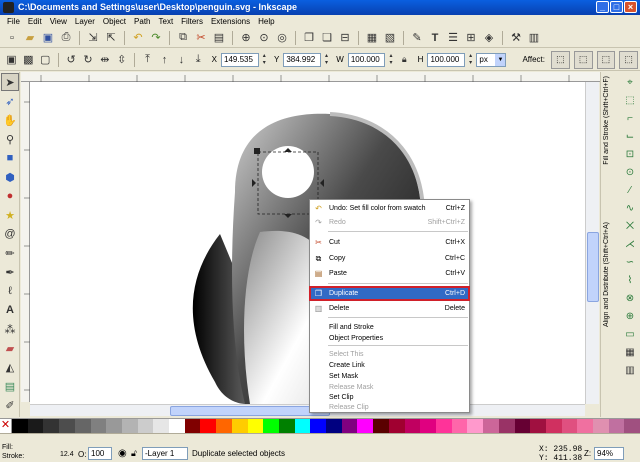 The width and height of the screenshot is (640, 462). I want to click on pen-tool-icon: ✒, so click(10, 272).